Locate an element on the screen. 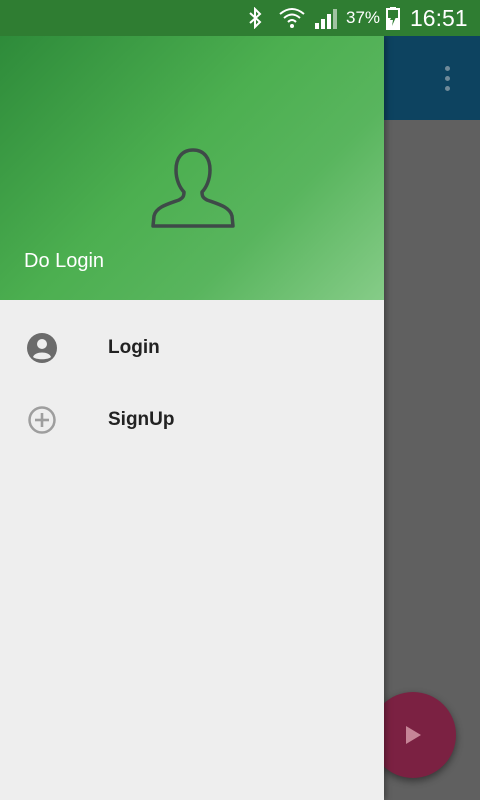 The height and width of the screenshot is (800, 480). user-outline-icon is located at coordinates (193, 187).